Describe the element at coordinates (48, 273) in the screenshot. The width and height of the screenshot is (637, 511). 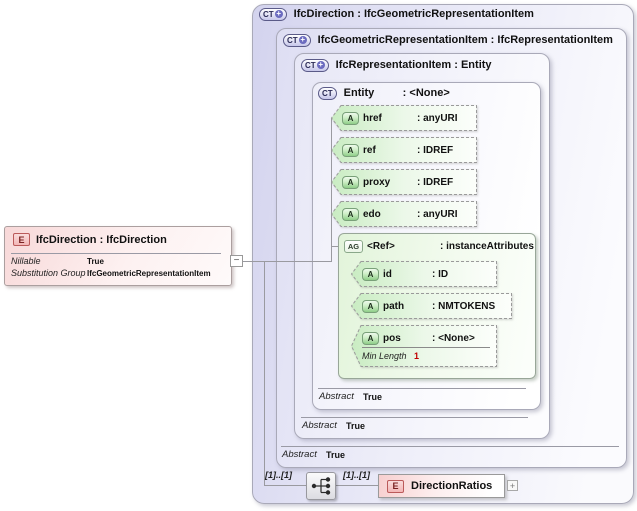
I see `property-label: Substitution Group` at that location.